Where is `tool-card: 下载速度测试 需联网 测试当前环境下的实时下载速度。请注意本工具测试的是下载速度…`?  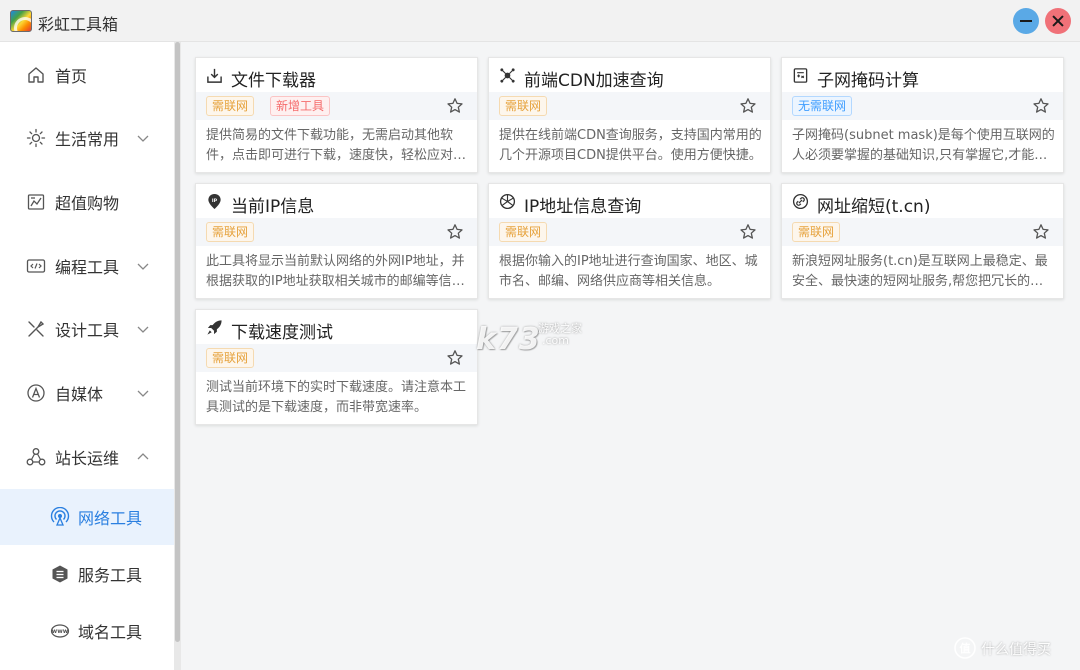 tool-card: 下载速度测试 需联网 测试当前环境下的实时下载速度。请注意本工具测试的是下载速度… is located at coordinates (336, 367).